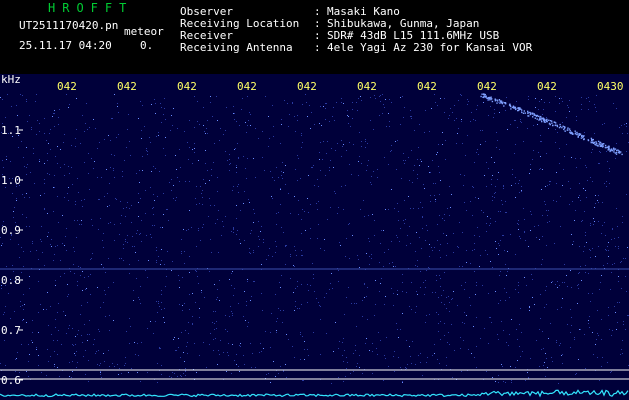  I want to click on label-antenna: Receiving Antenna, so click(236, 47).